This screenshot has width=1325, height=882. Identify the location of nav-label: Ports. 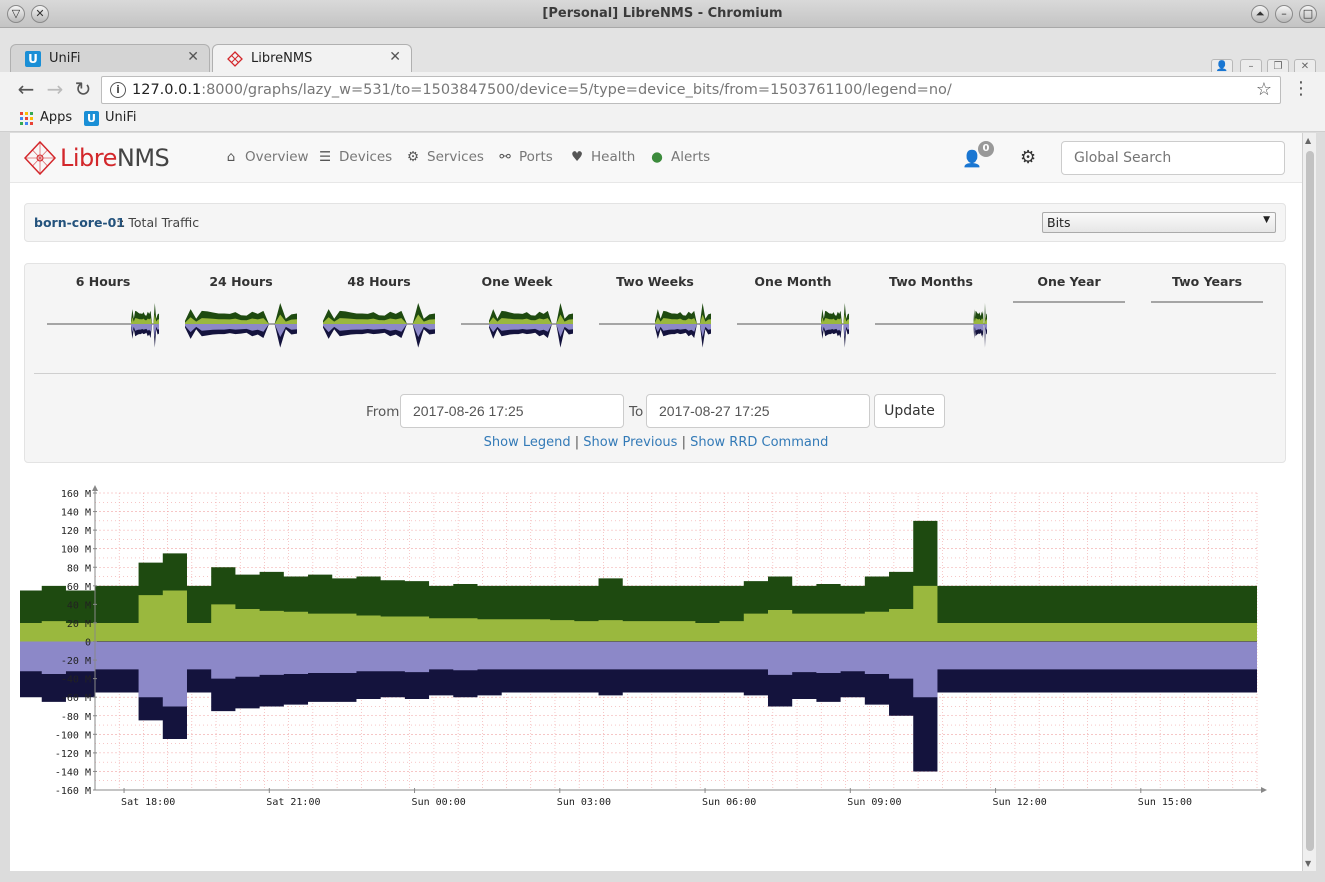
(536, 157).